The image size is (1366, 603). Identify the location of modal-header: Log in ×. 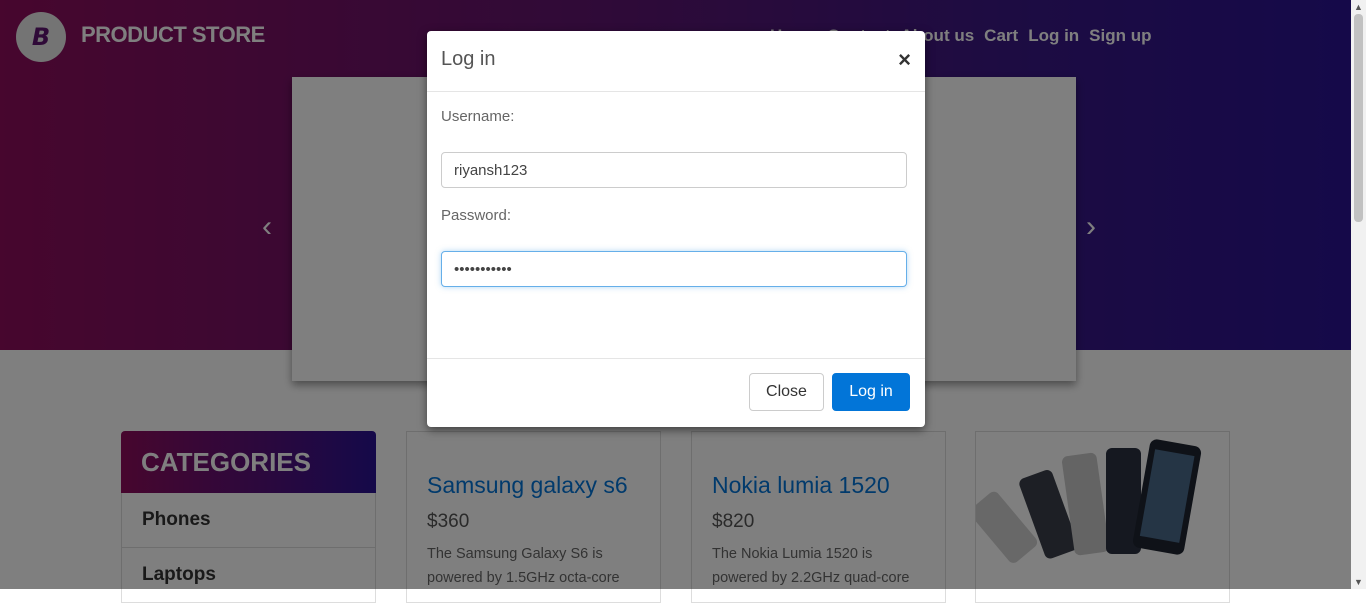
(676, 61).